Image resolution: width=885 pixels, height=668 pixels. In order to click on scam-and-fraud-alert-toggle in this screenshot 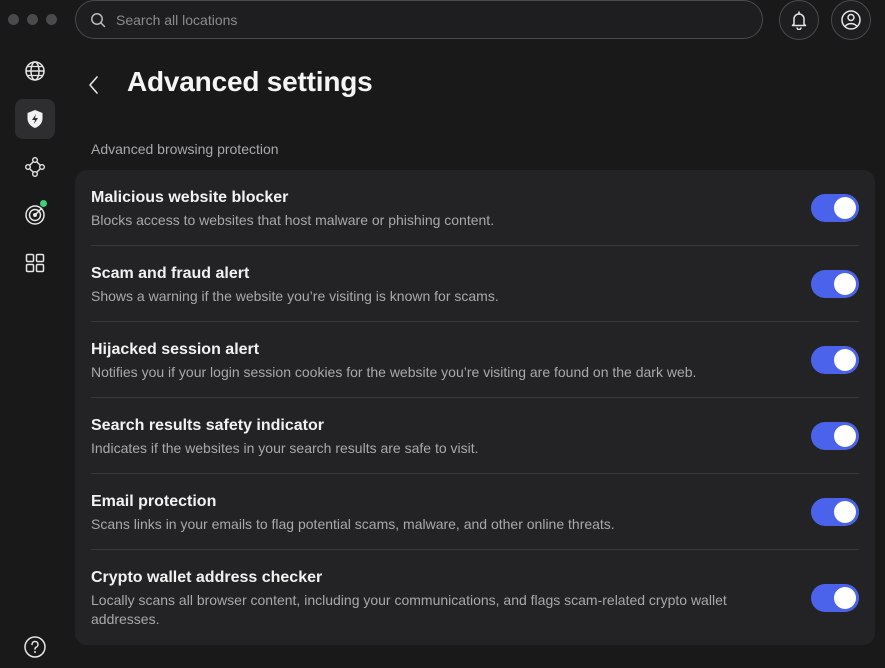, I will do `click(835, 284)`.